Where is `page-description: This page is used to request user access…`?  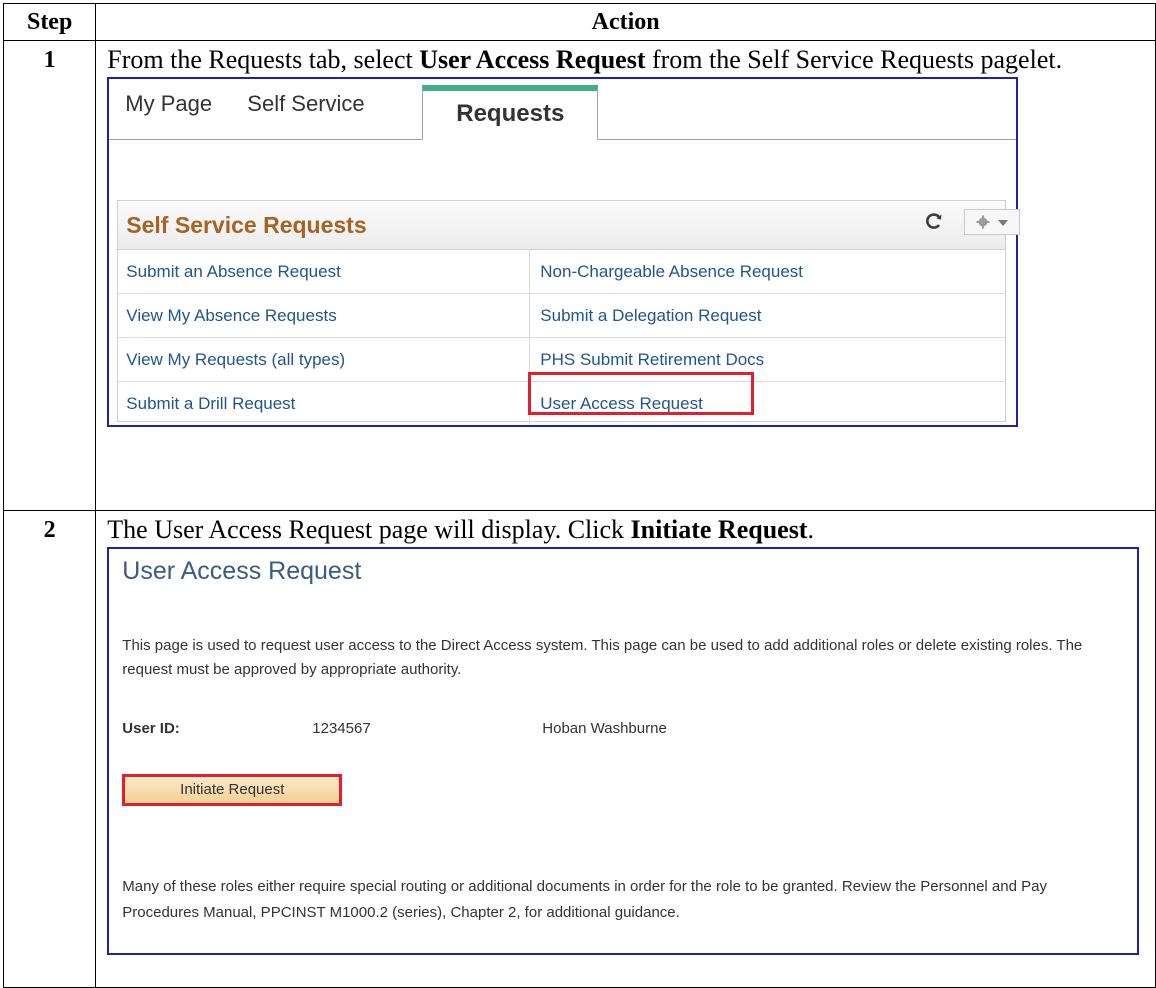 page-description: This page is used to request user access… is located at coordinates (602, 657).